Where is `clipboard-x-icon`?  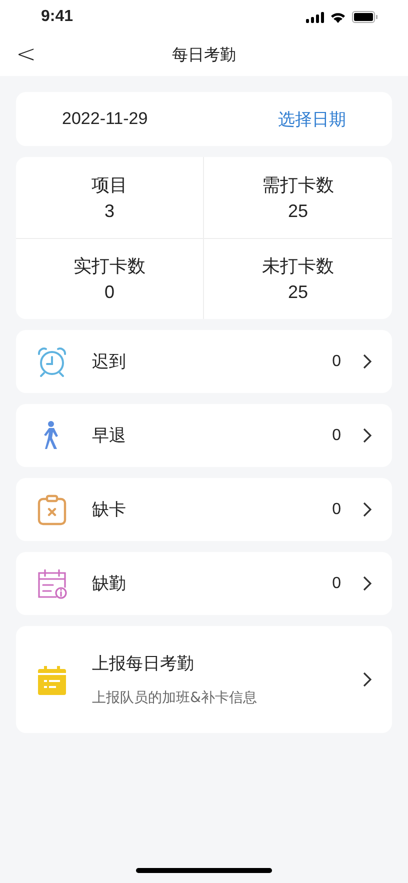
clipboard-x-icon is located at coordinates (52, 510).